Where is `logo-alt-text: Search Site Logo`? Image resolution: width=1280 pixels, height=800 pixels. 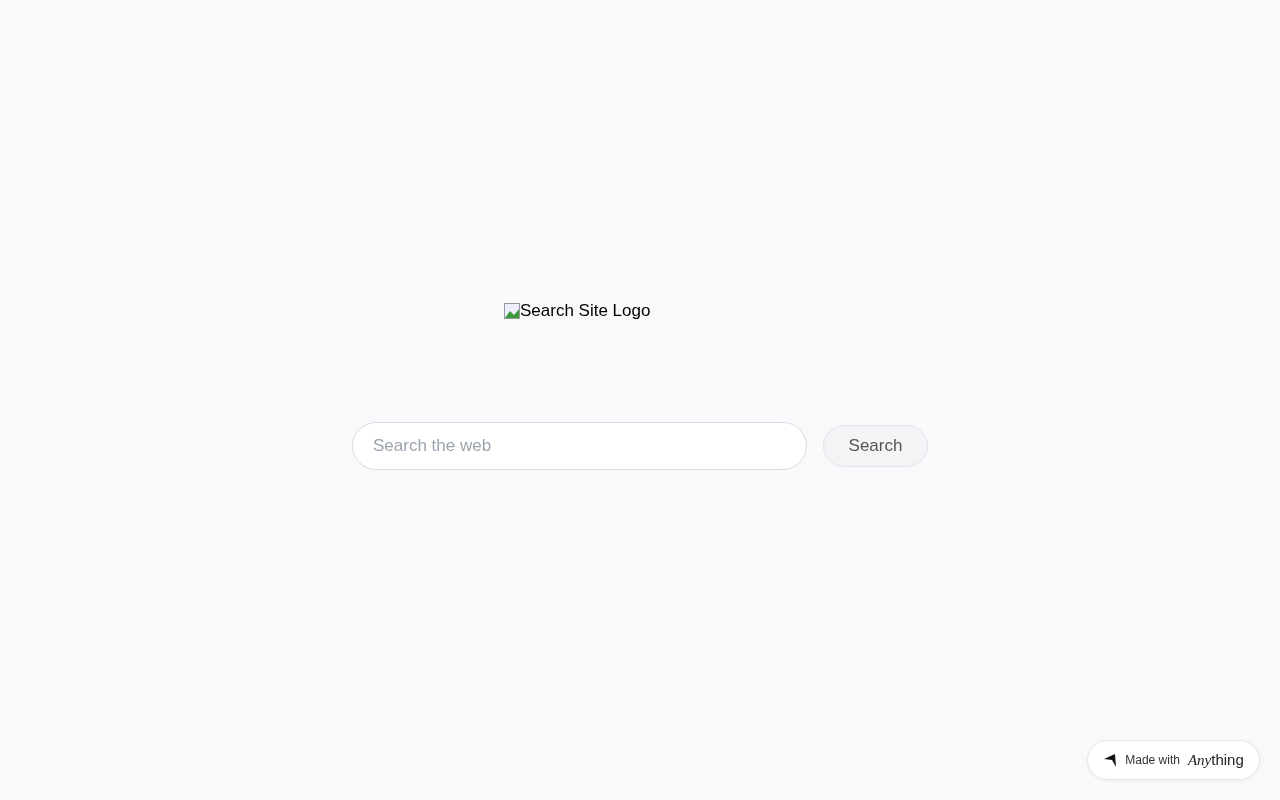
logo-alt-text: Search Site Logo is located at coordinates (585, 311).